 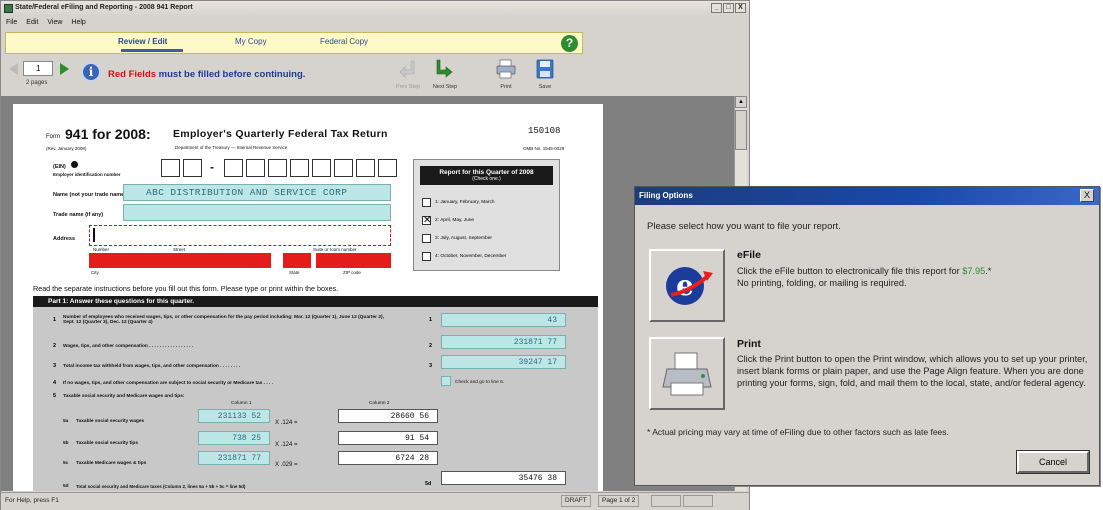 What do you see at coordinates (353, 260) in the screenshot?
I see `zip-field` at bounding box center [353, 260].